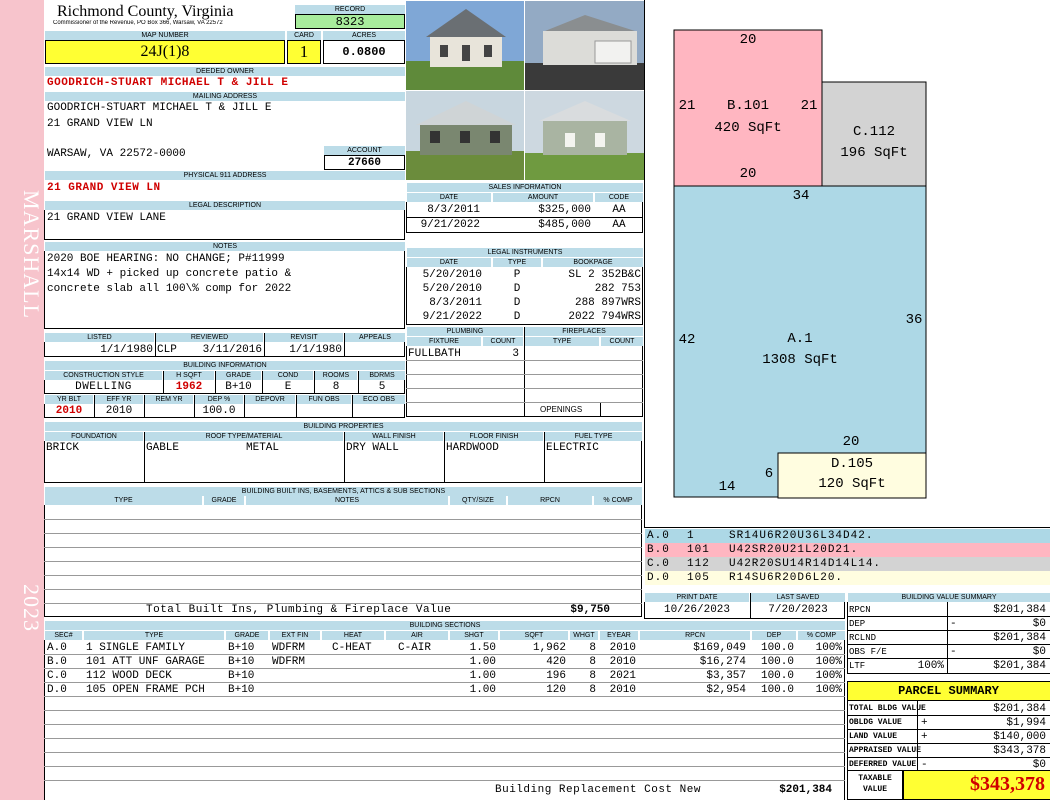 The height and width of the screenshot is (800, 1050). Describe the element at coordinates (550, 500) in the screenshot. I see `builtins-col-rpcn: RPCN` at that location.